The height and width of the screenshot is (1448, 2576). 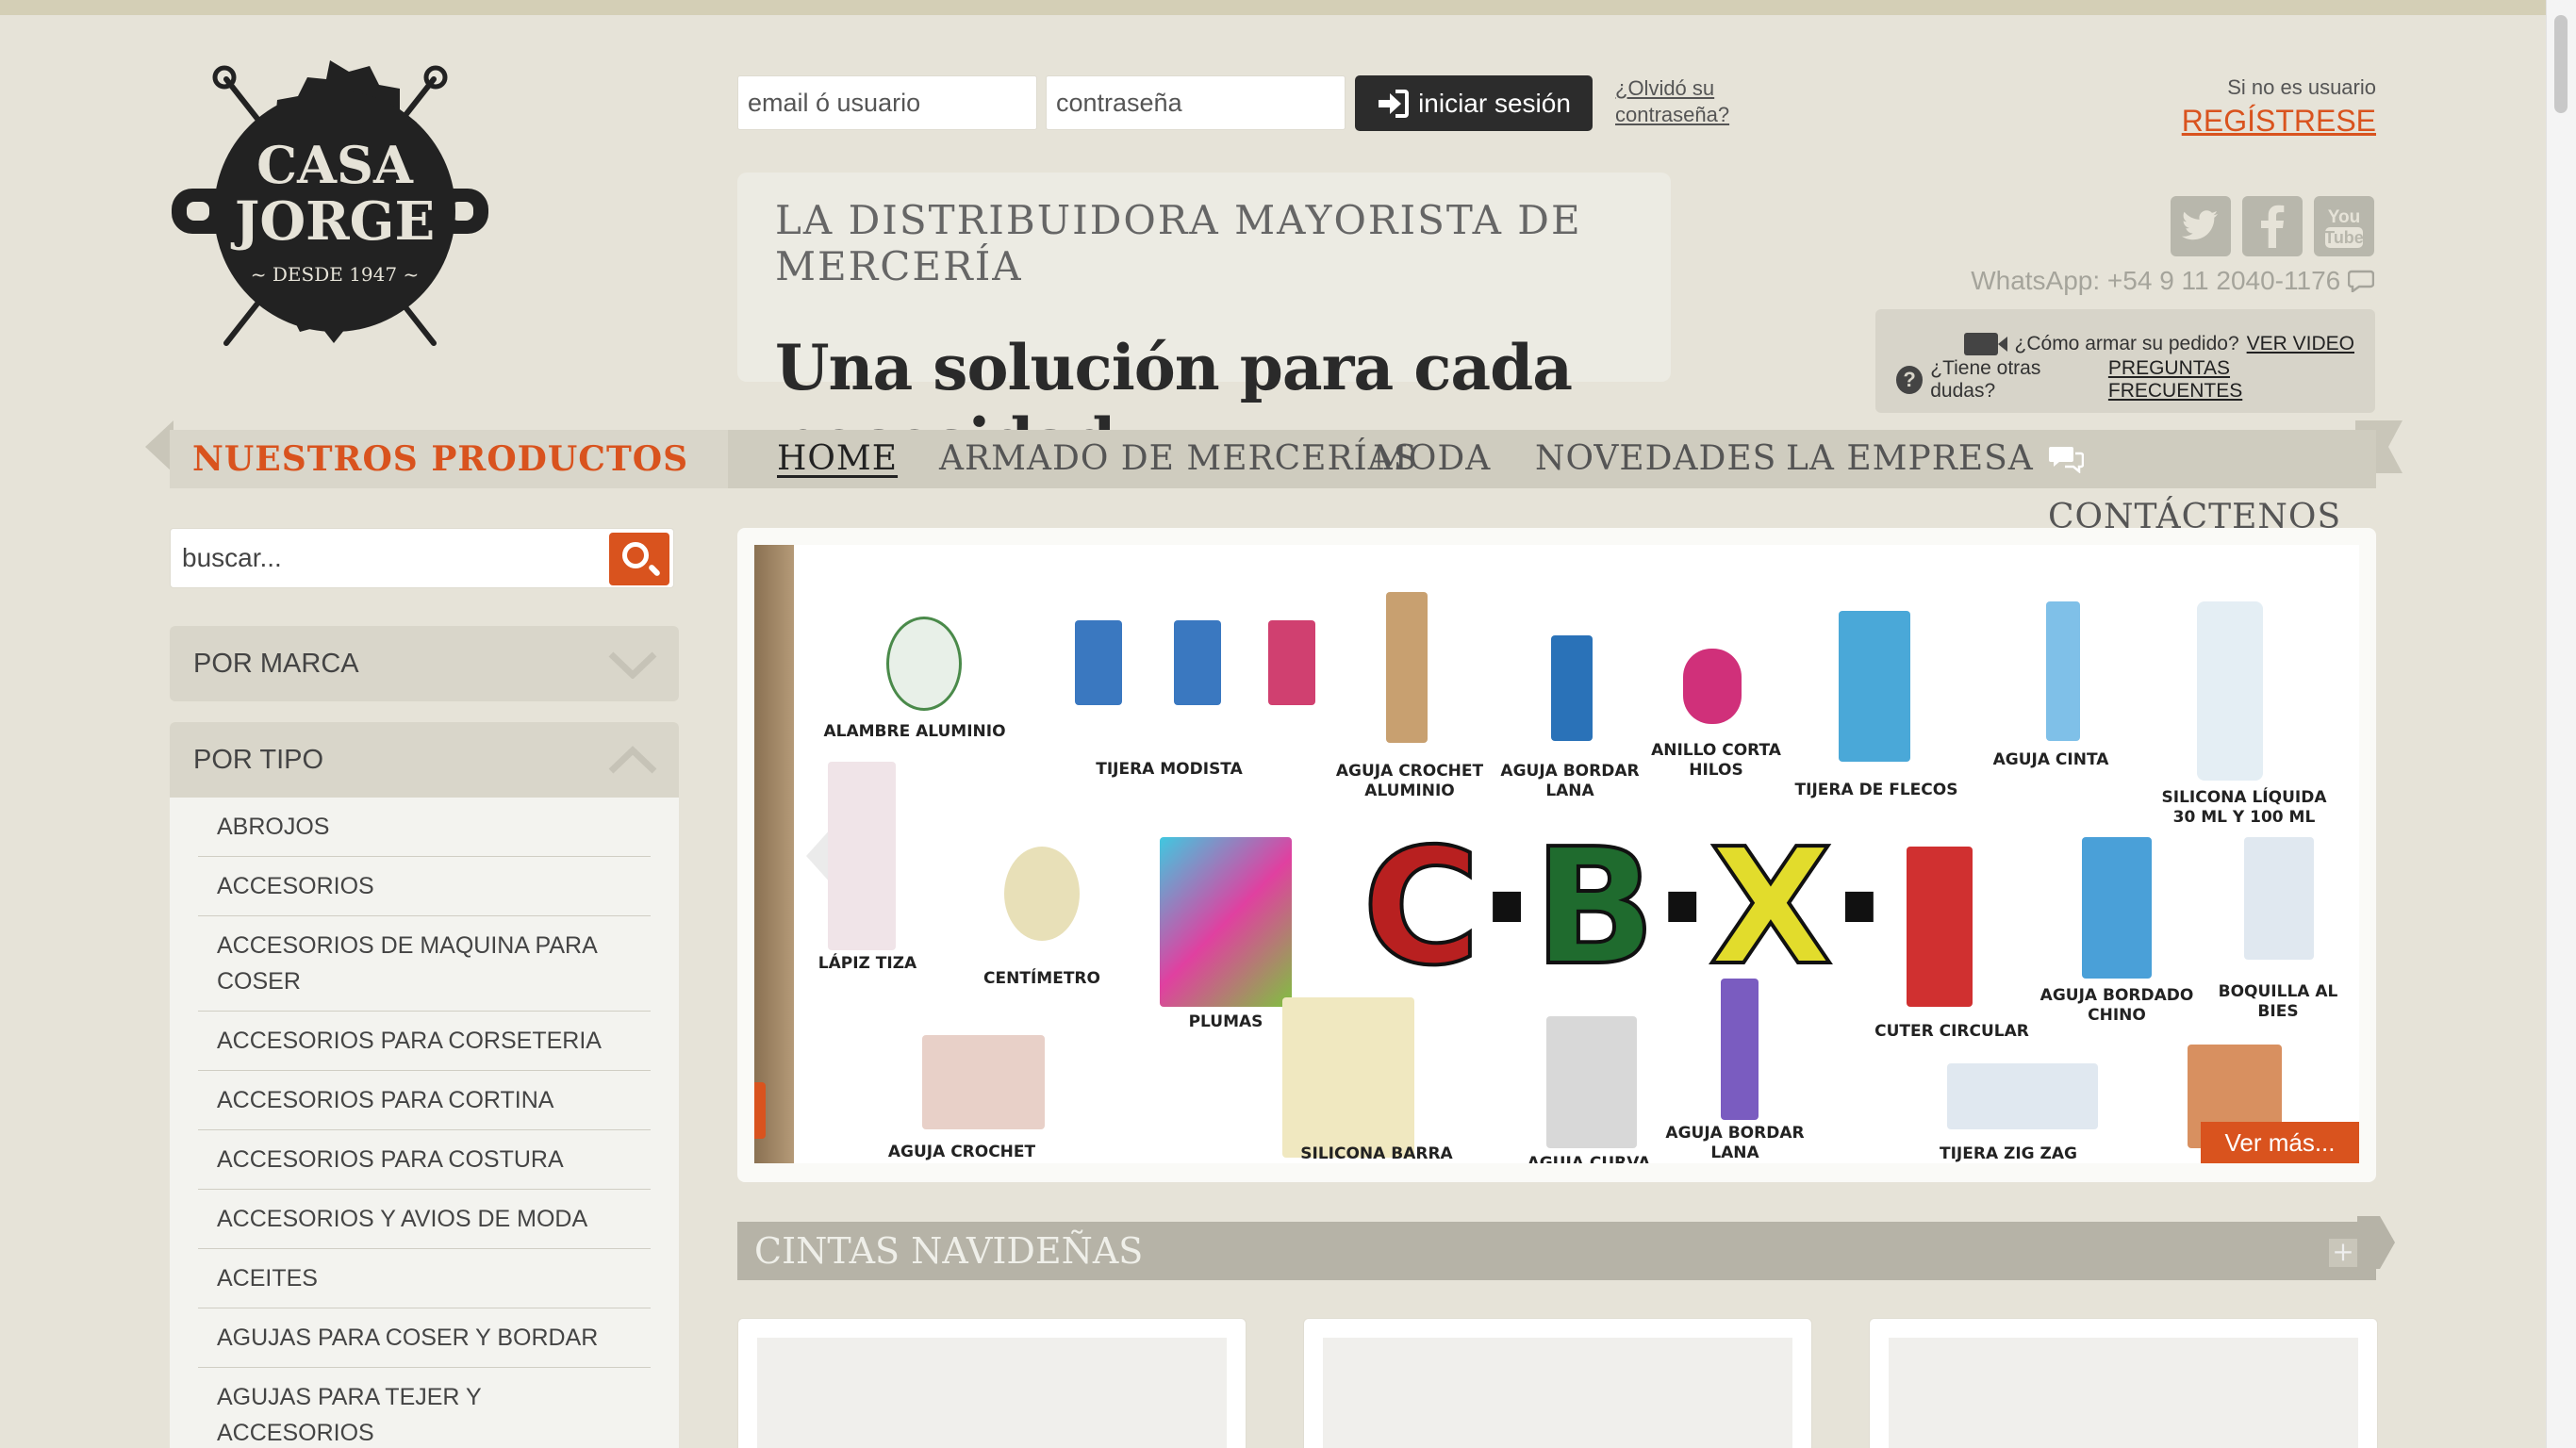 What do you see at coordinates (335, 274) in the screenshot?
I see `logo-line3: ~ DESDE 1947 ~` at bounding box center [335, 274].